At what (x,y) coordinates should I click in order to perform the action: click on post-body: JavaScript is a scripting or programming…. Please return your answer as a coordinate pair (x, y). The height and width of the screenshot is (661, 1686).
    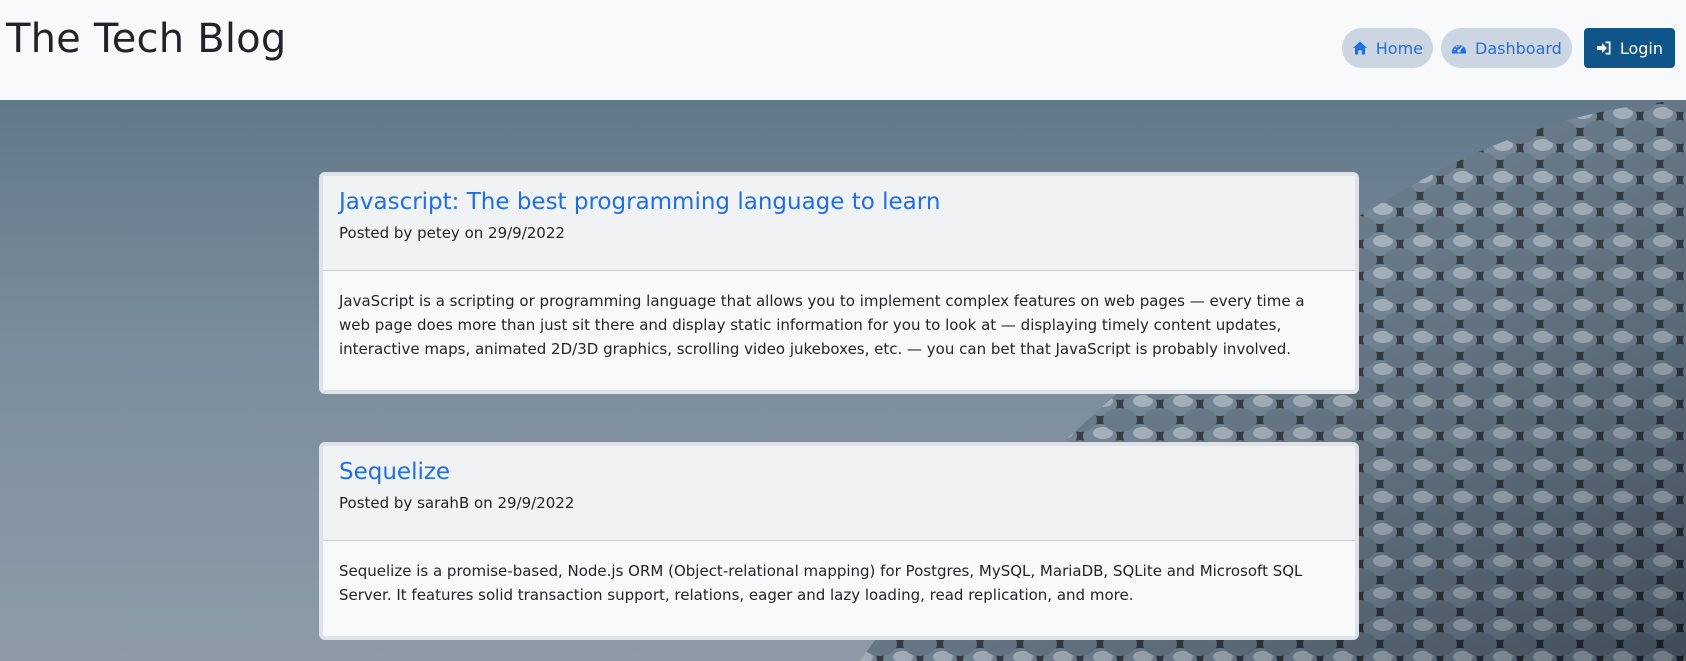
    Looking at the image, I should click on (822, 325).